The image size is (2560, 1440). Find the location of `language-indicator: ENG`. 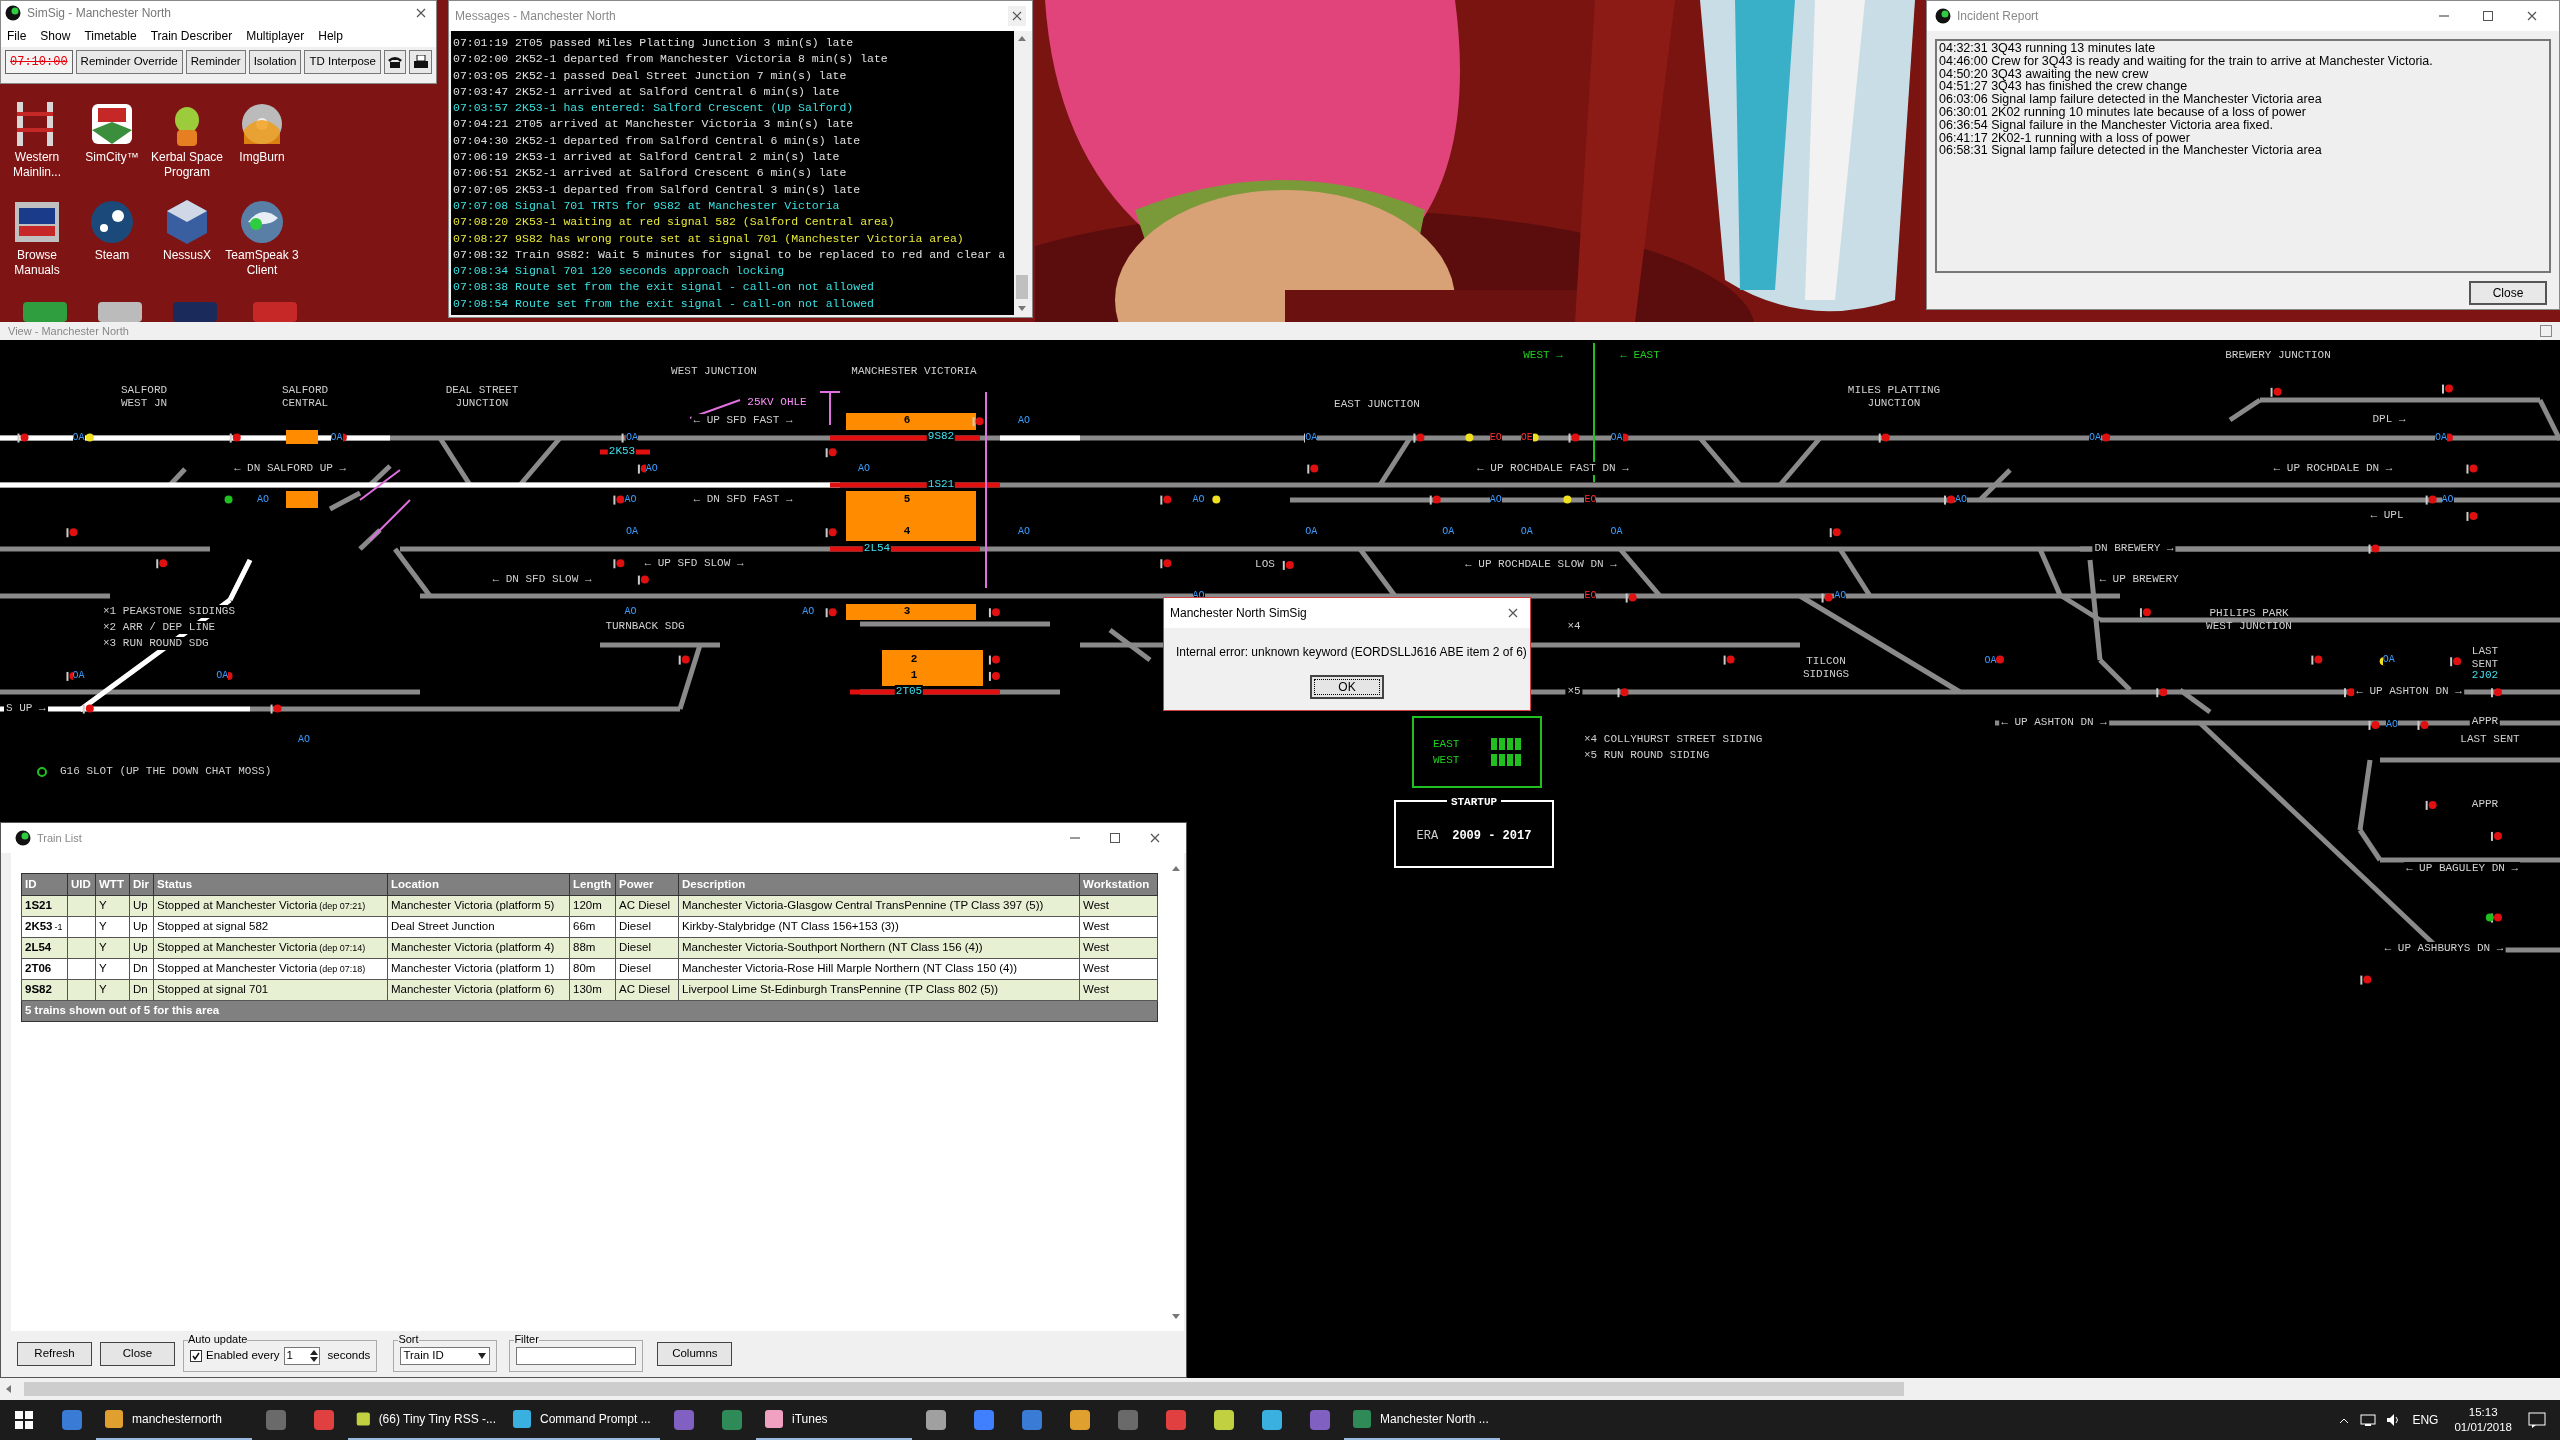

language-indicator: ENG is located at coordinates (2425, 1420).